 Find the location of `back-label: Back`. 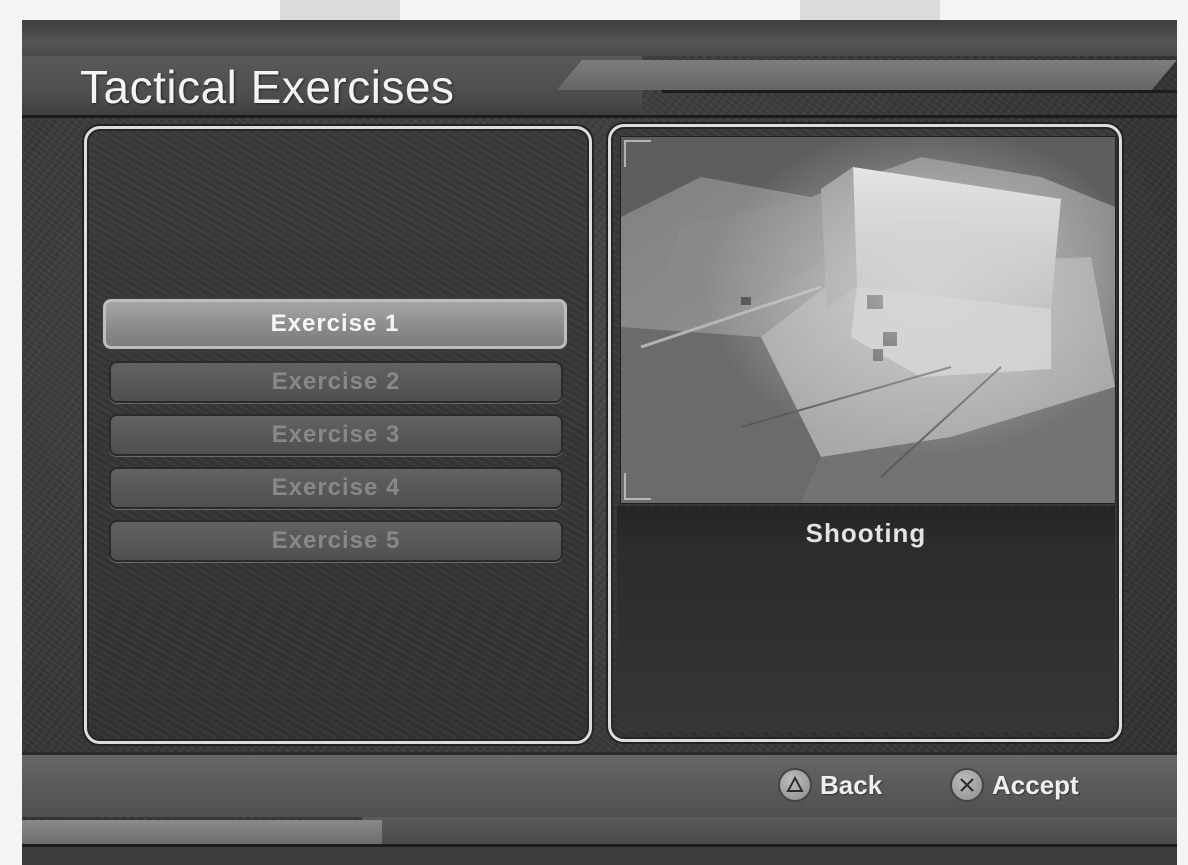

back-label: Back is located at coordinates (851, 784).